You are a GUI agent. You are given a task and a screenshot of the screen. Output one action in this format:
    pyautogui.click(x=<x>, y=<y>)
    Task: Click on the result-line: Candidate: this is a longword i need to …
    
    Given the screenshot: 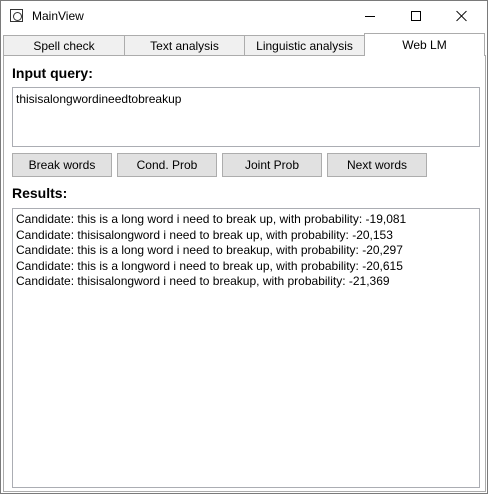 What is the action you would take?
    pyautogui.click(x=209, y=265)
    